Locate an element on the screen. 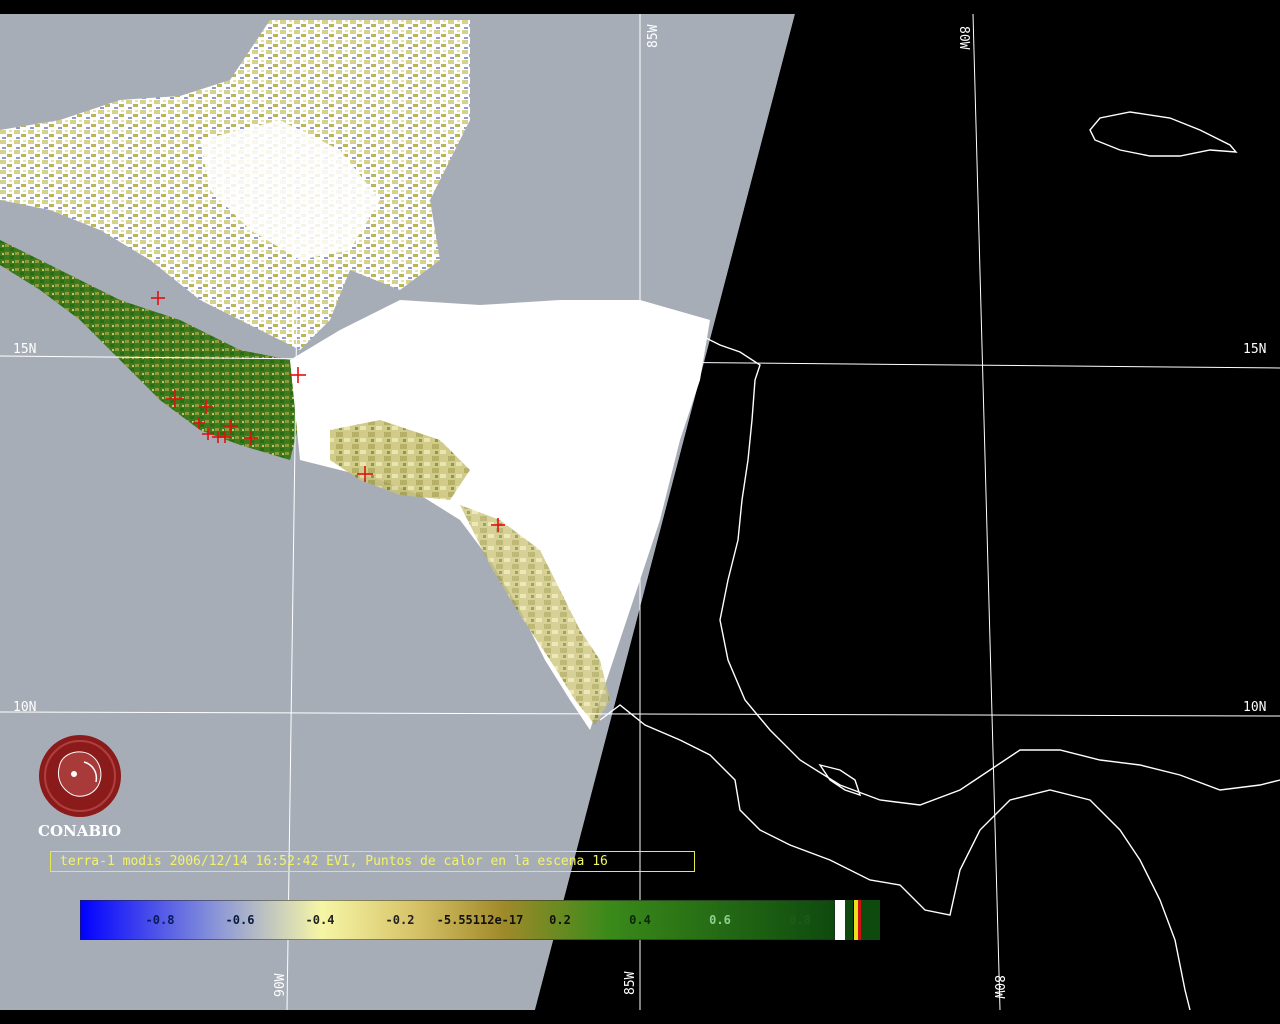 The image size is (1280, 1024). colorbar-end-green is located at coordinates (870, 920).